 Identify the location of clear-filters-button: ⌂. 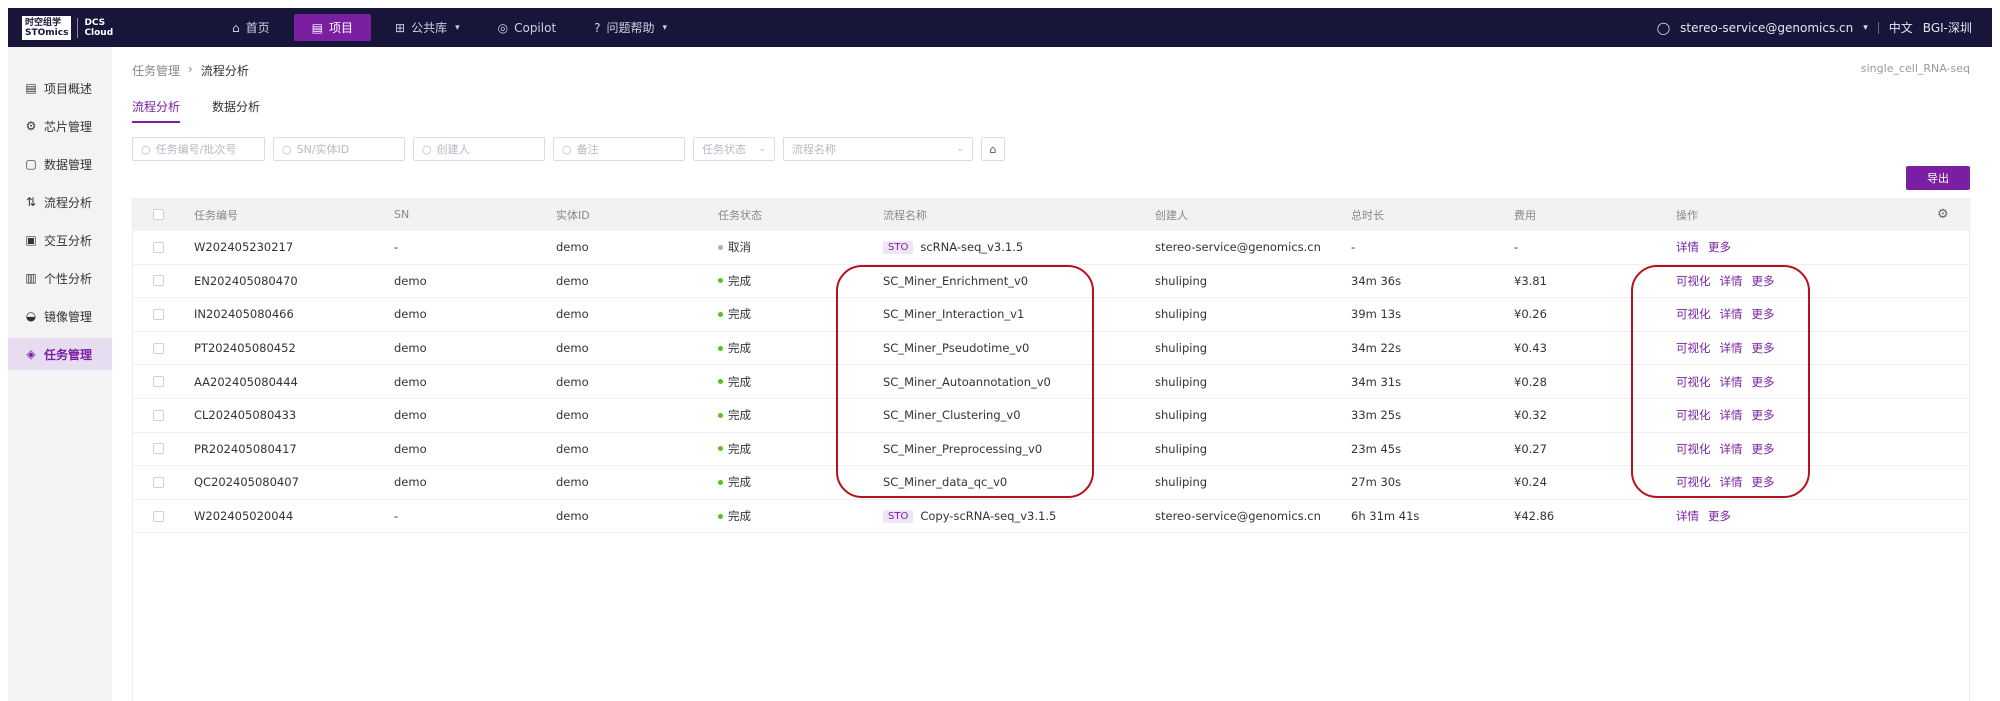
(993, 149).